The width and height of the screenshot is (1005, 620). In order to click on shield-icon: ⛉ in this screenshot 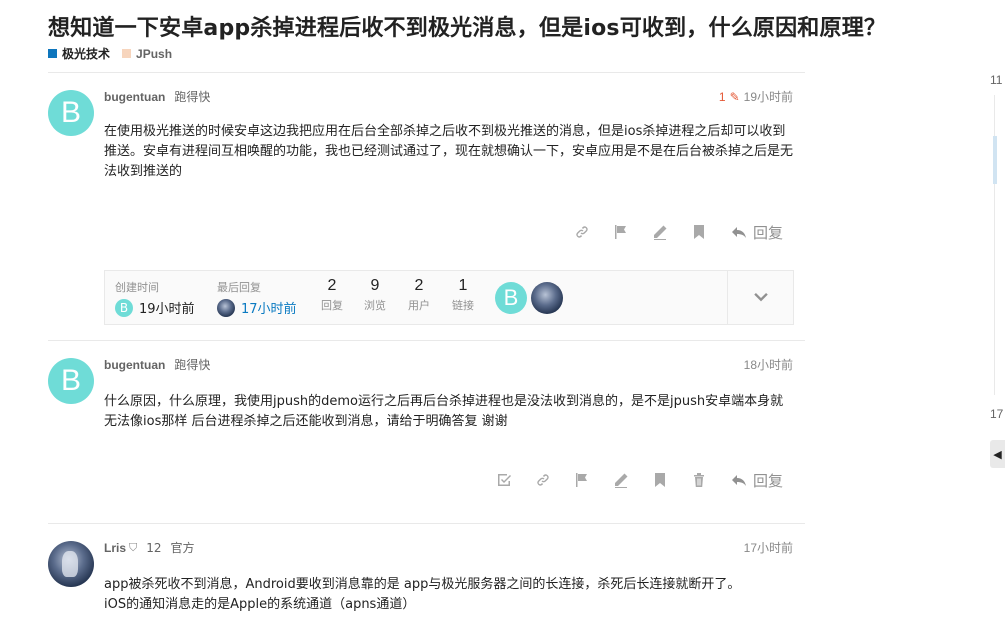, I will do `click(133, 547)`.